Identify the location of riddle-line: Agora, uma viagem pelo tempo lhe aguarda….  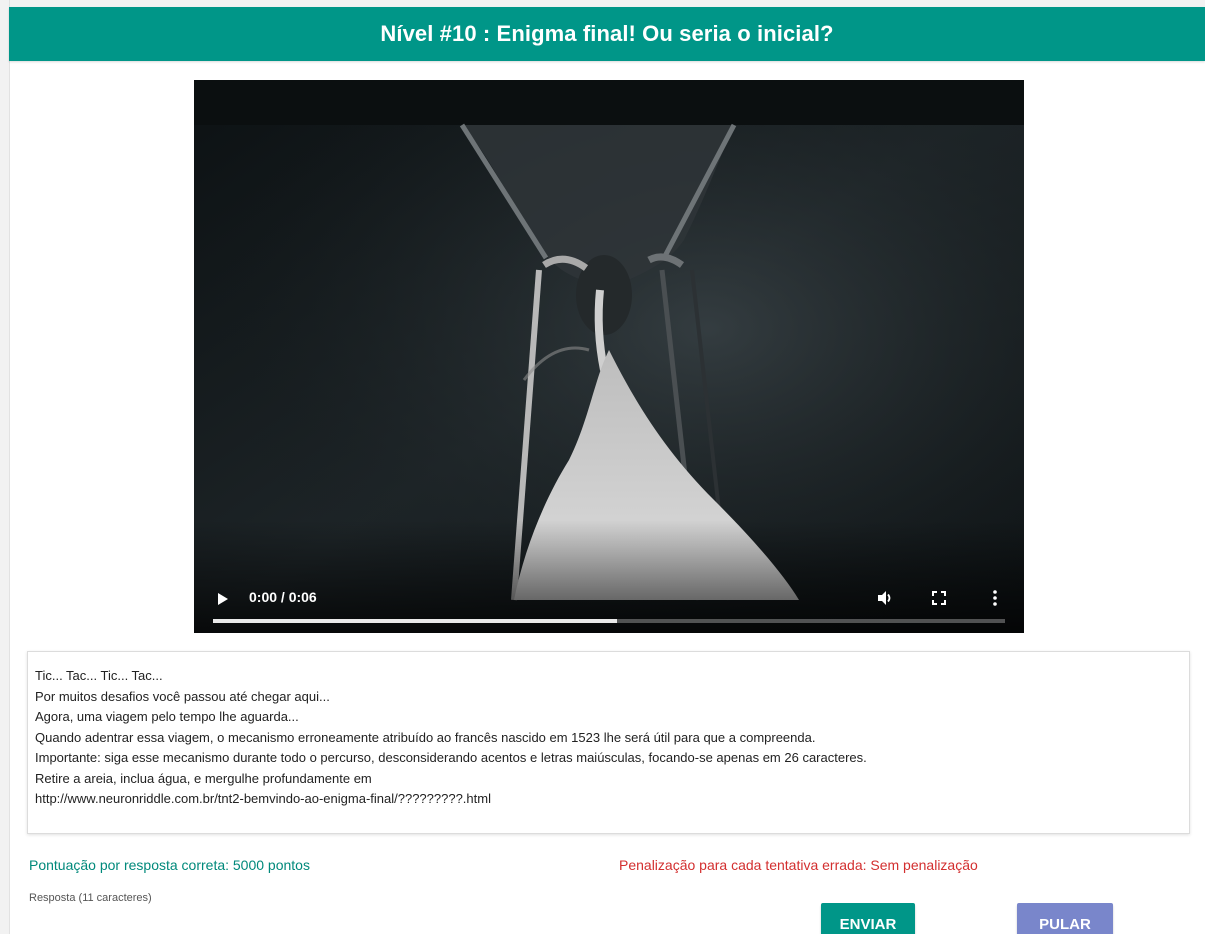
(167, 716).